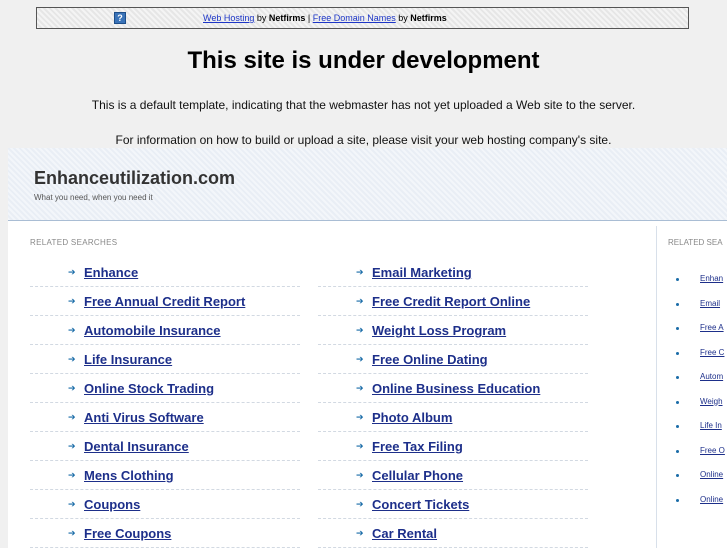  What do you see at coordinates (93, 197) in the screenshot?
I see `site-tagline: What you need, when you need it` at bounding box center [93, 197].